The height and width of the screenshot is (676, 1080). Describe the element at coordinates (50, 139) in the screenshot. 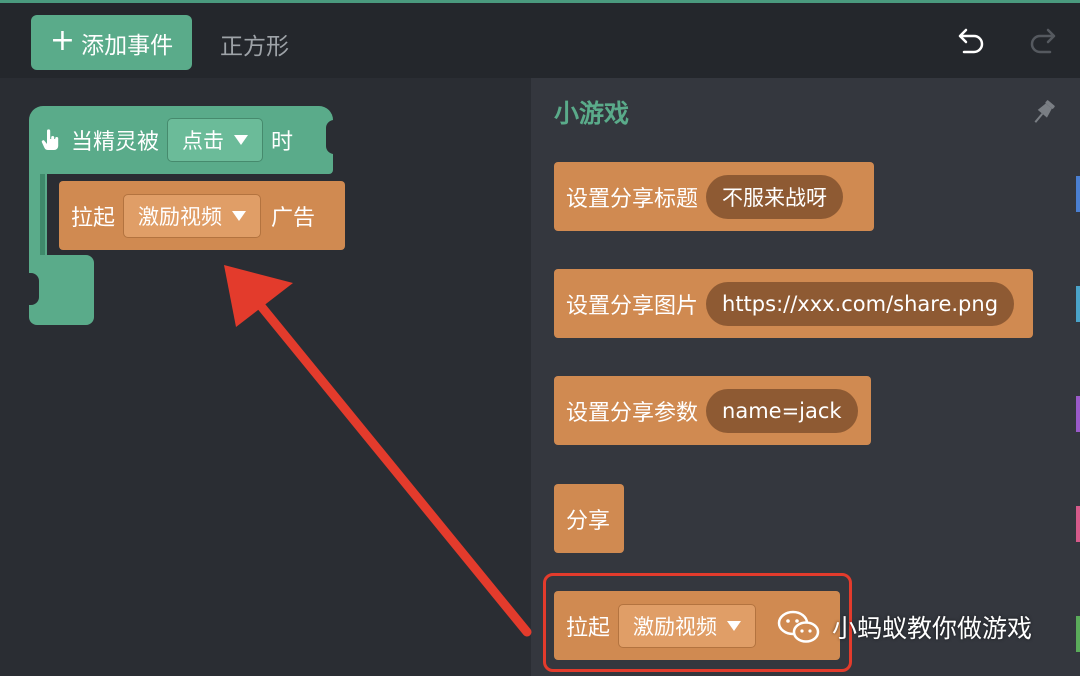

I see `hand-pointer-icon` at that location.